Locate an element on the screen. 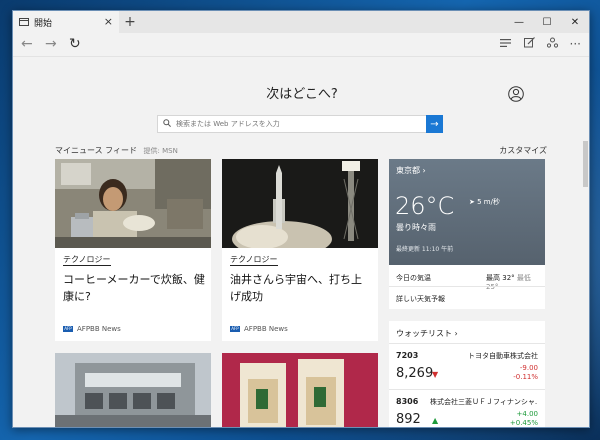 The height and width of the screenshot is (440, 600). stock-code: 8306 is located at coordinates (407, 401).